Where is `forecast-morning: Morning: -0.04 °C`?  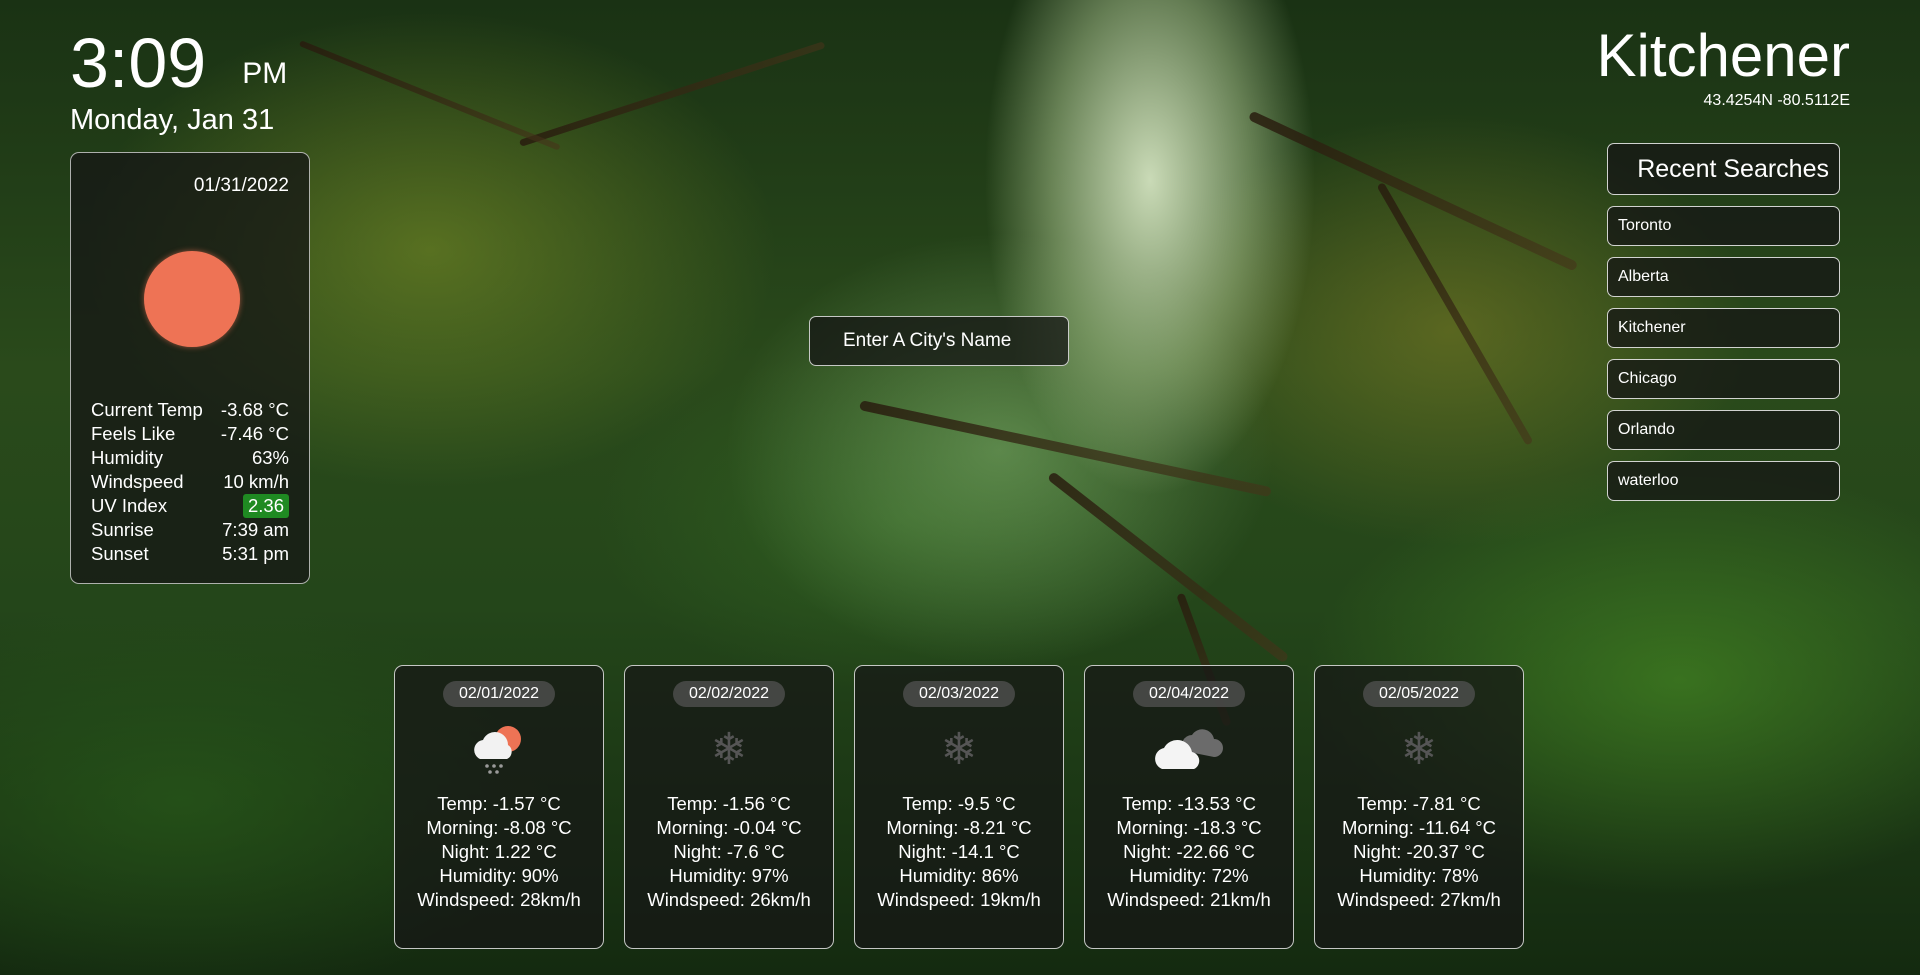
forecast-morning: Morning: -0.04 °C is located at coordinates (729, 827).